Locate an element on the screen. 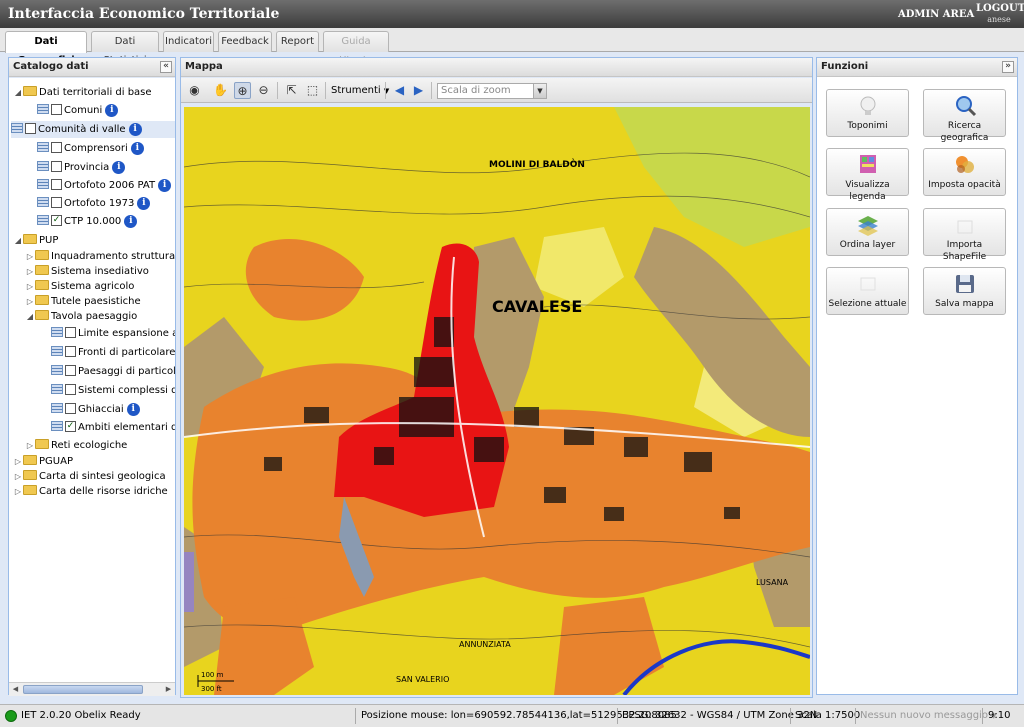 The image size is (1024, 727). strumenti-label: Strumenti is located at coordinates (356, 90).